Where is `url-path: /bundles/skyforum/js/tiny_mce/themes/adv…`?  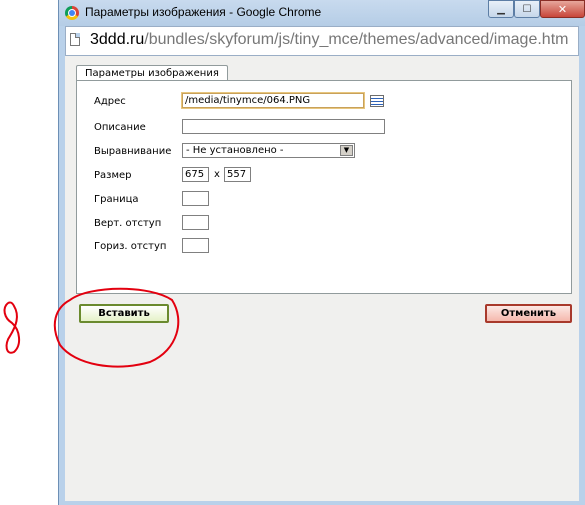
url-path: /bundles/skyforum/js/tiny_mce/themes/adv… is located at coordinates (356, 39).